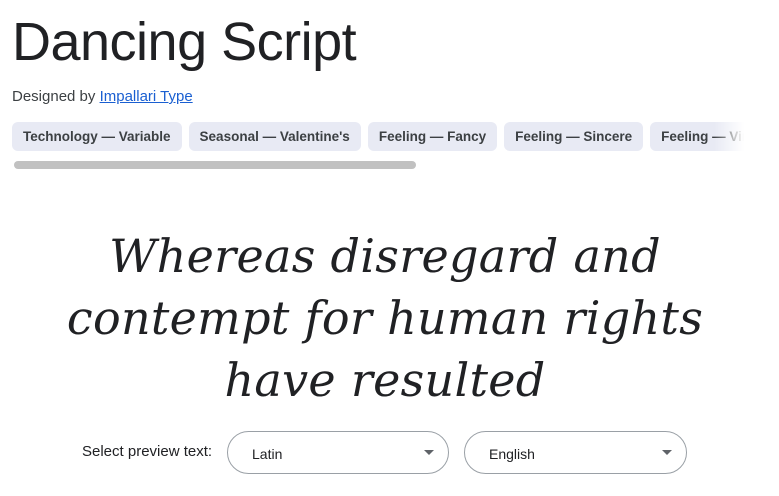  I want to click on page-title: Dancing Script, so click(184, 42).